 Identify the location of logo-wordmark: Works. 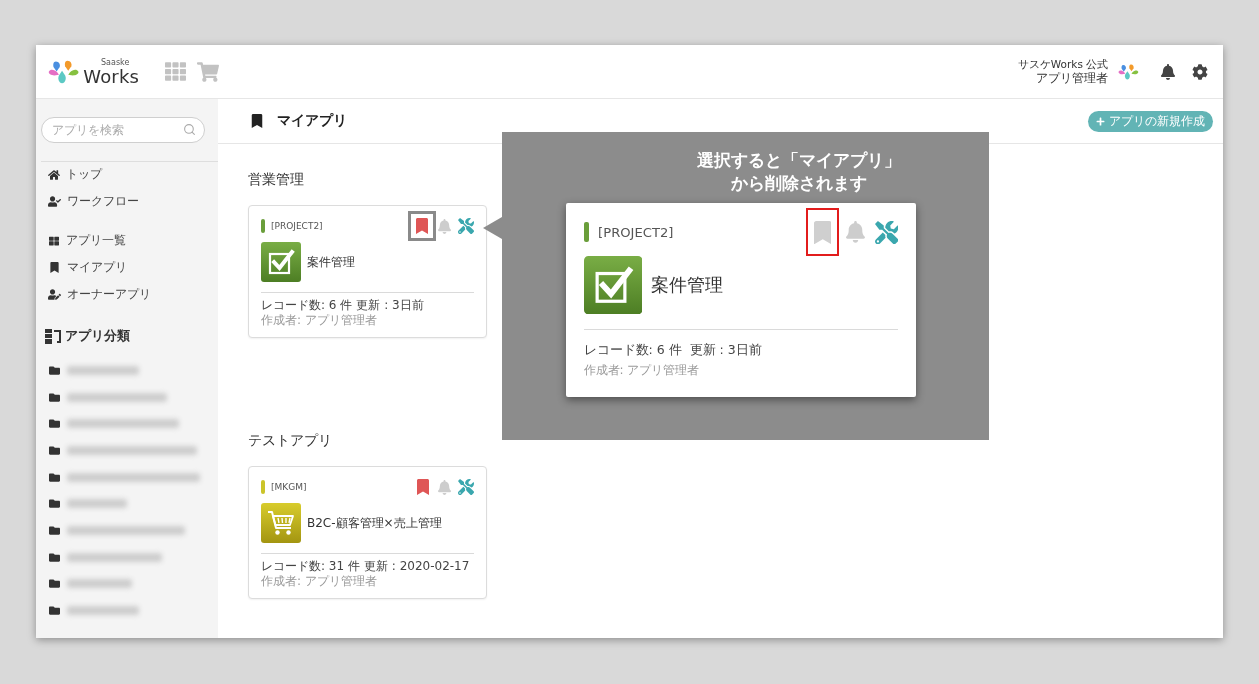
(111, 76).